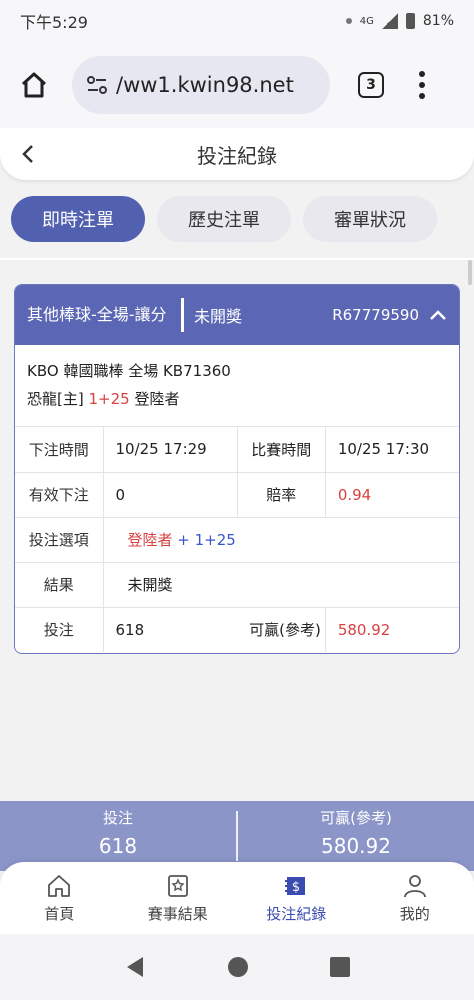  What do you see at coordinates (356, 846) in the screenshot?
I see `summary-win-value: 580.92` at bounding box center [356, 846].